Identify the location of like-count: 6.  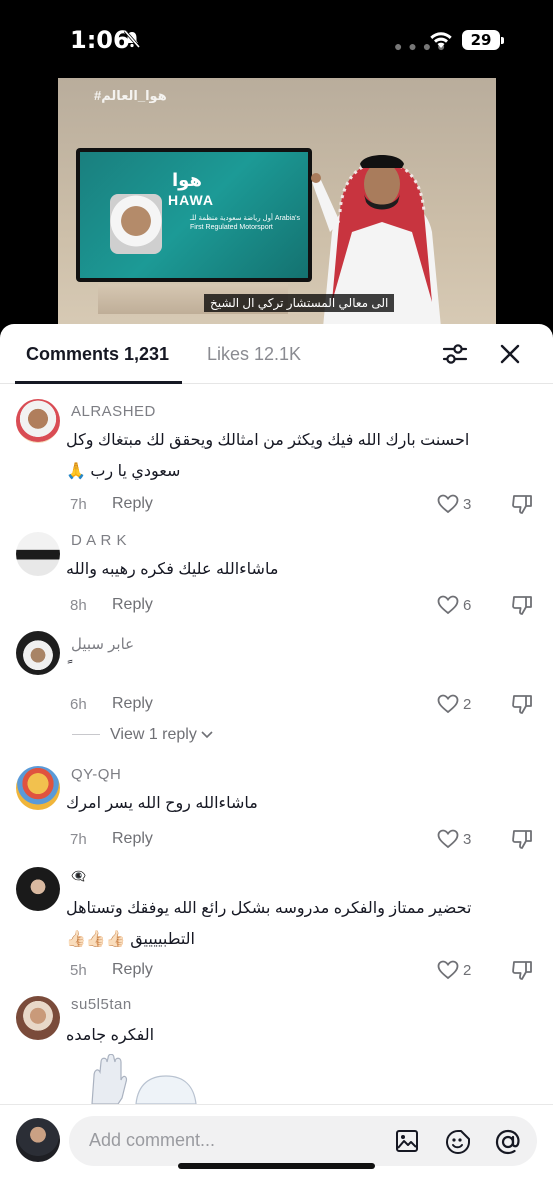
(467, 605).